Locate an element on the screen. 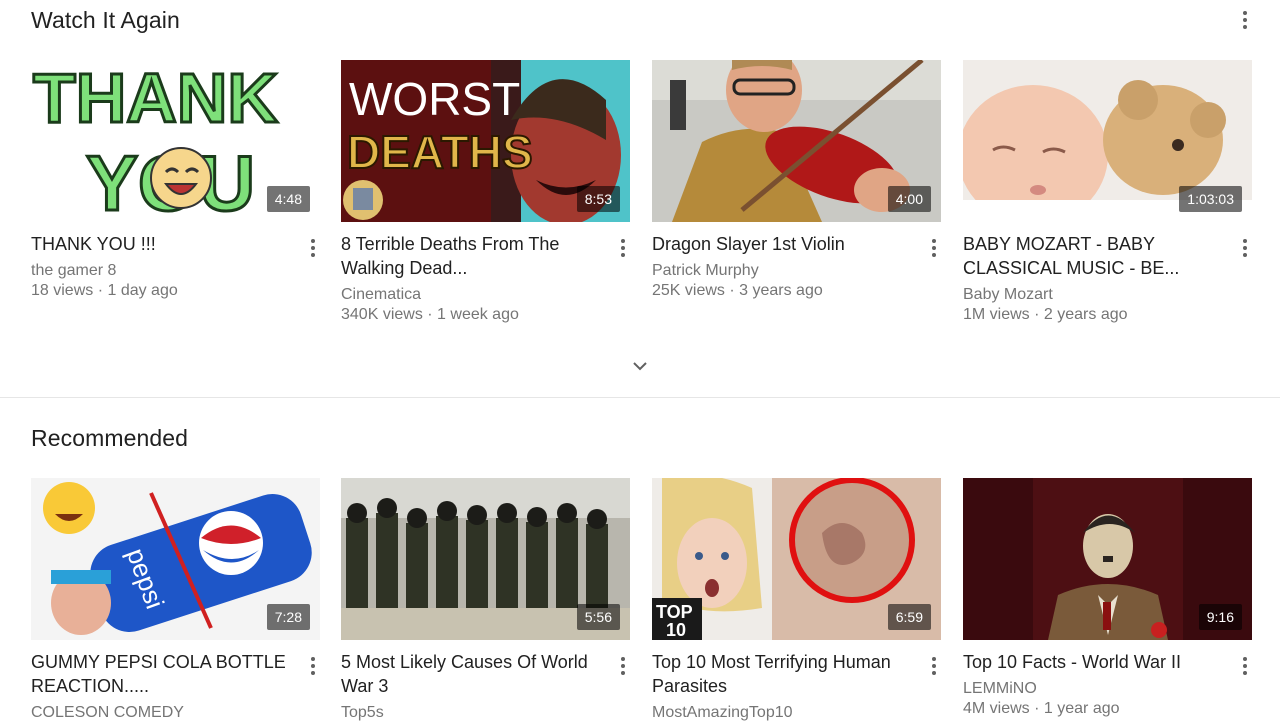 This screenshot has height=723, width=1280. channel-name: COLESON COMEDY is located at coordinates (166, 713).